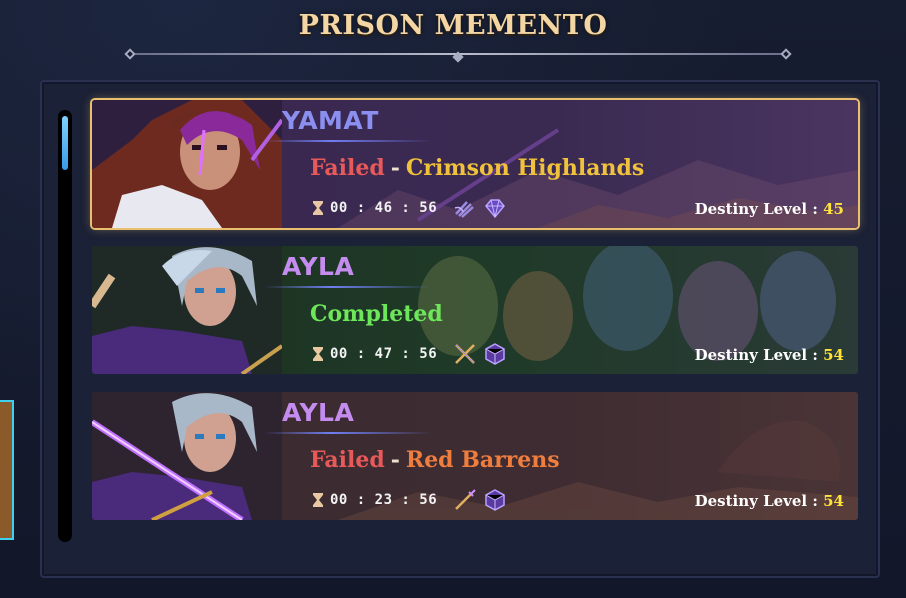  Describe the element at coordinates (65, 143) in the screenshot. I see `scrollbar-thumb` at that location.